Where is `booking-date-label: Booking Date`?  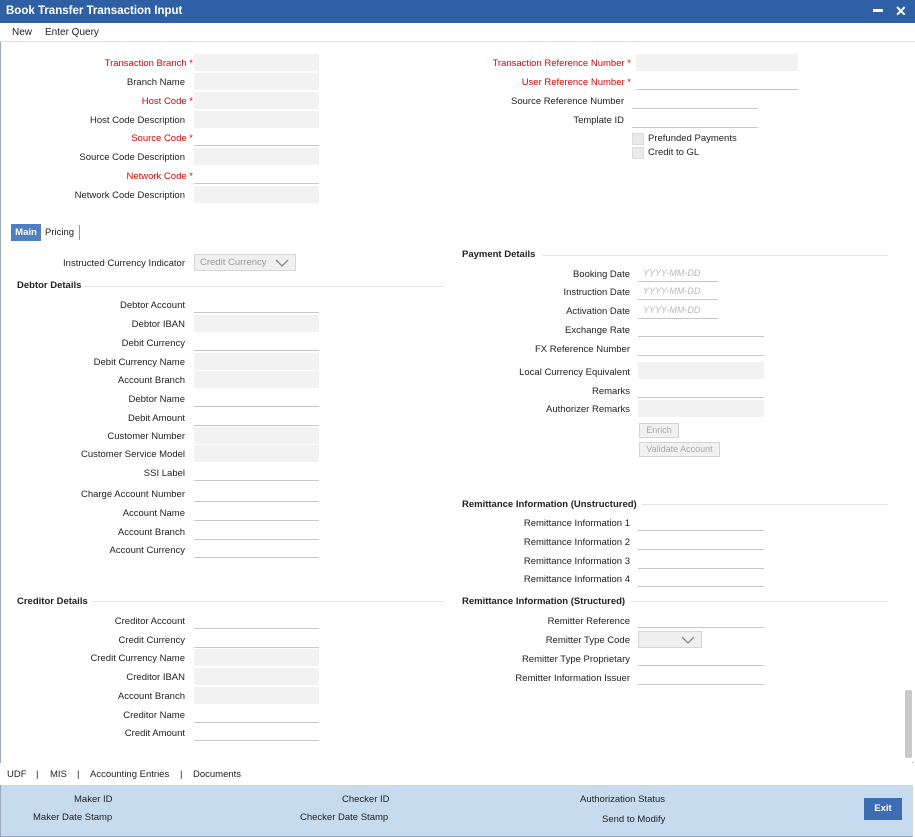 booking-date-label: Booking Date is located at coordinates (601, 274).